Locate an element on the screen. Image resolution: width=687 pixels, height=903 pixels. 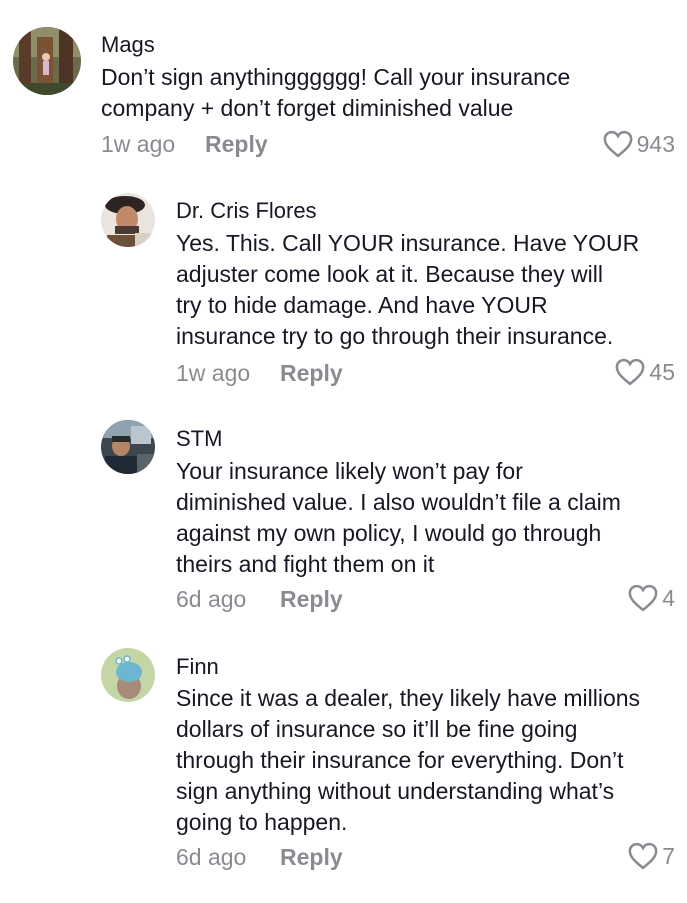
comment-username: STM is located at coordinates (199, 439).